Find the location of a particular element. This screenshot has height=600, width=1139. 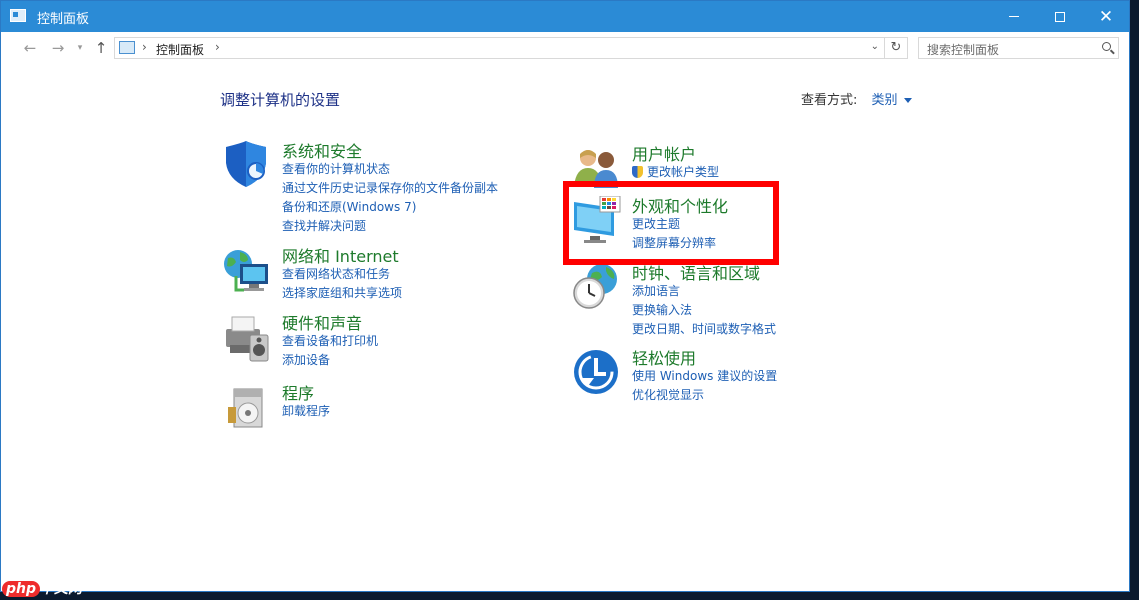

link-change-account-type: 更改帐户类型 is located at coordinates (675, 172).